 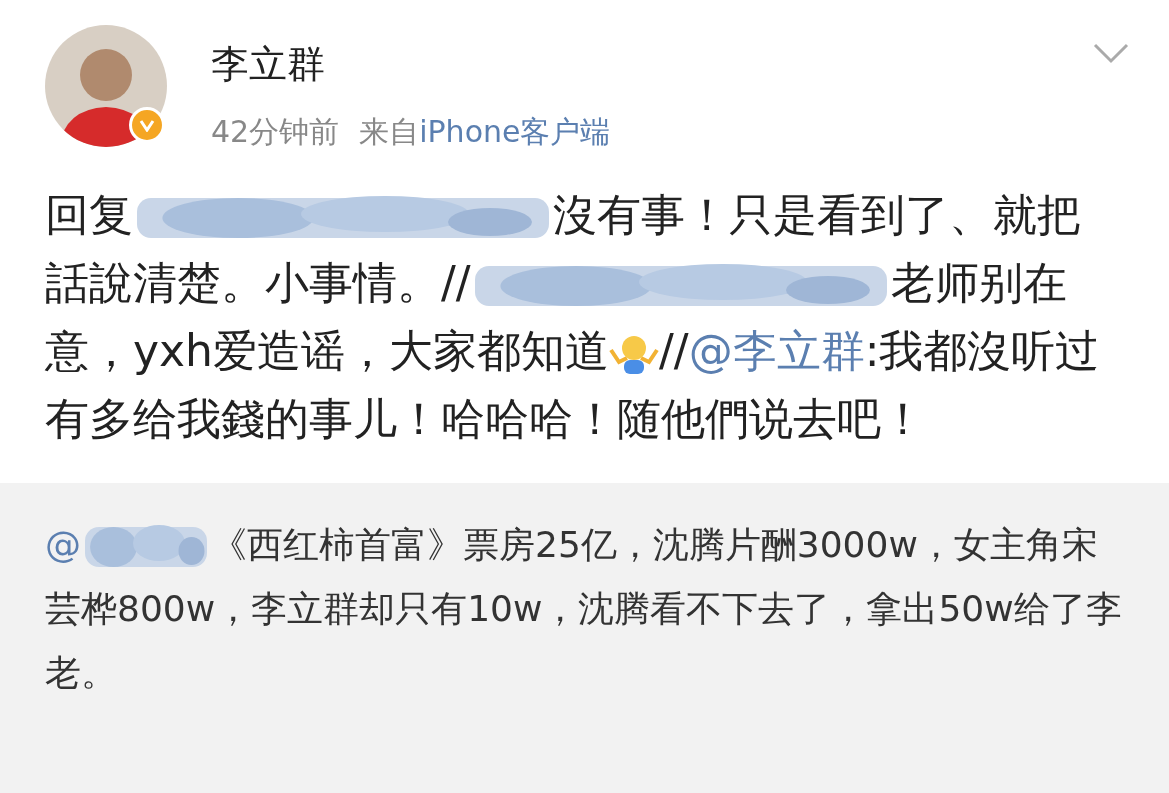 What do you see at coordinates (275, 132) in the screenshot?
I see `post-time: 42分钟前` at bounding box center [275, 132].